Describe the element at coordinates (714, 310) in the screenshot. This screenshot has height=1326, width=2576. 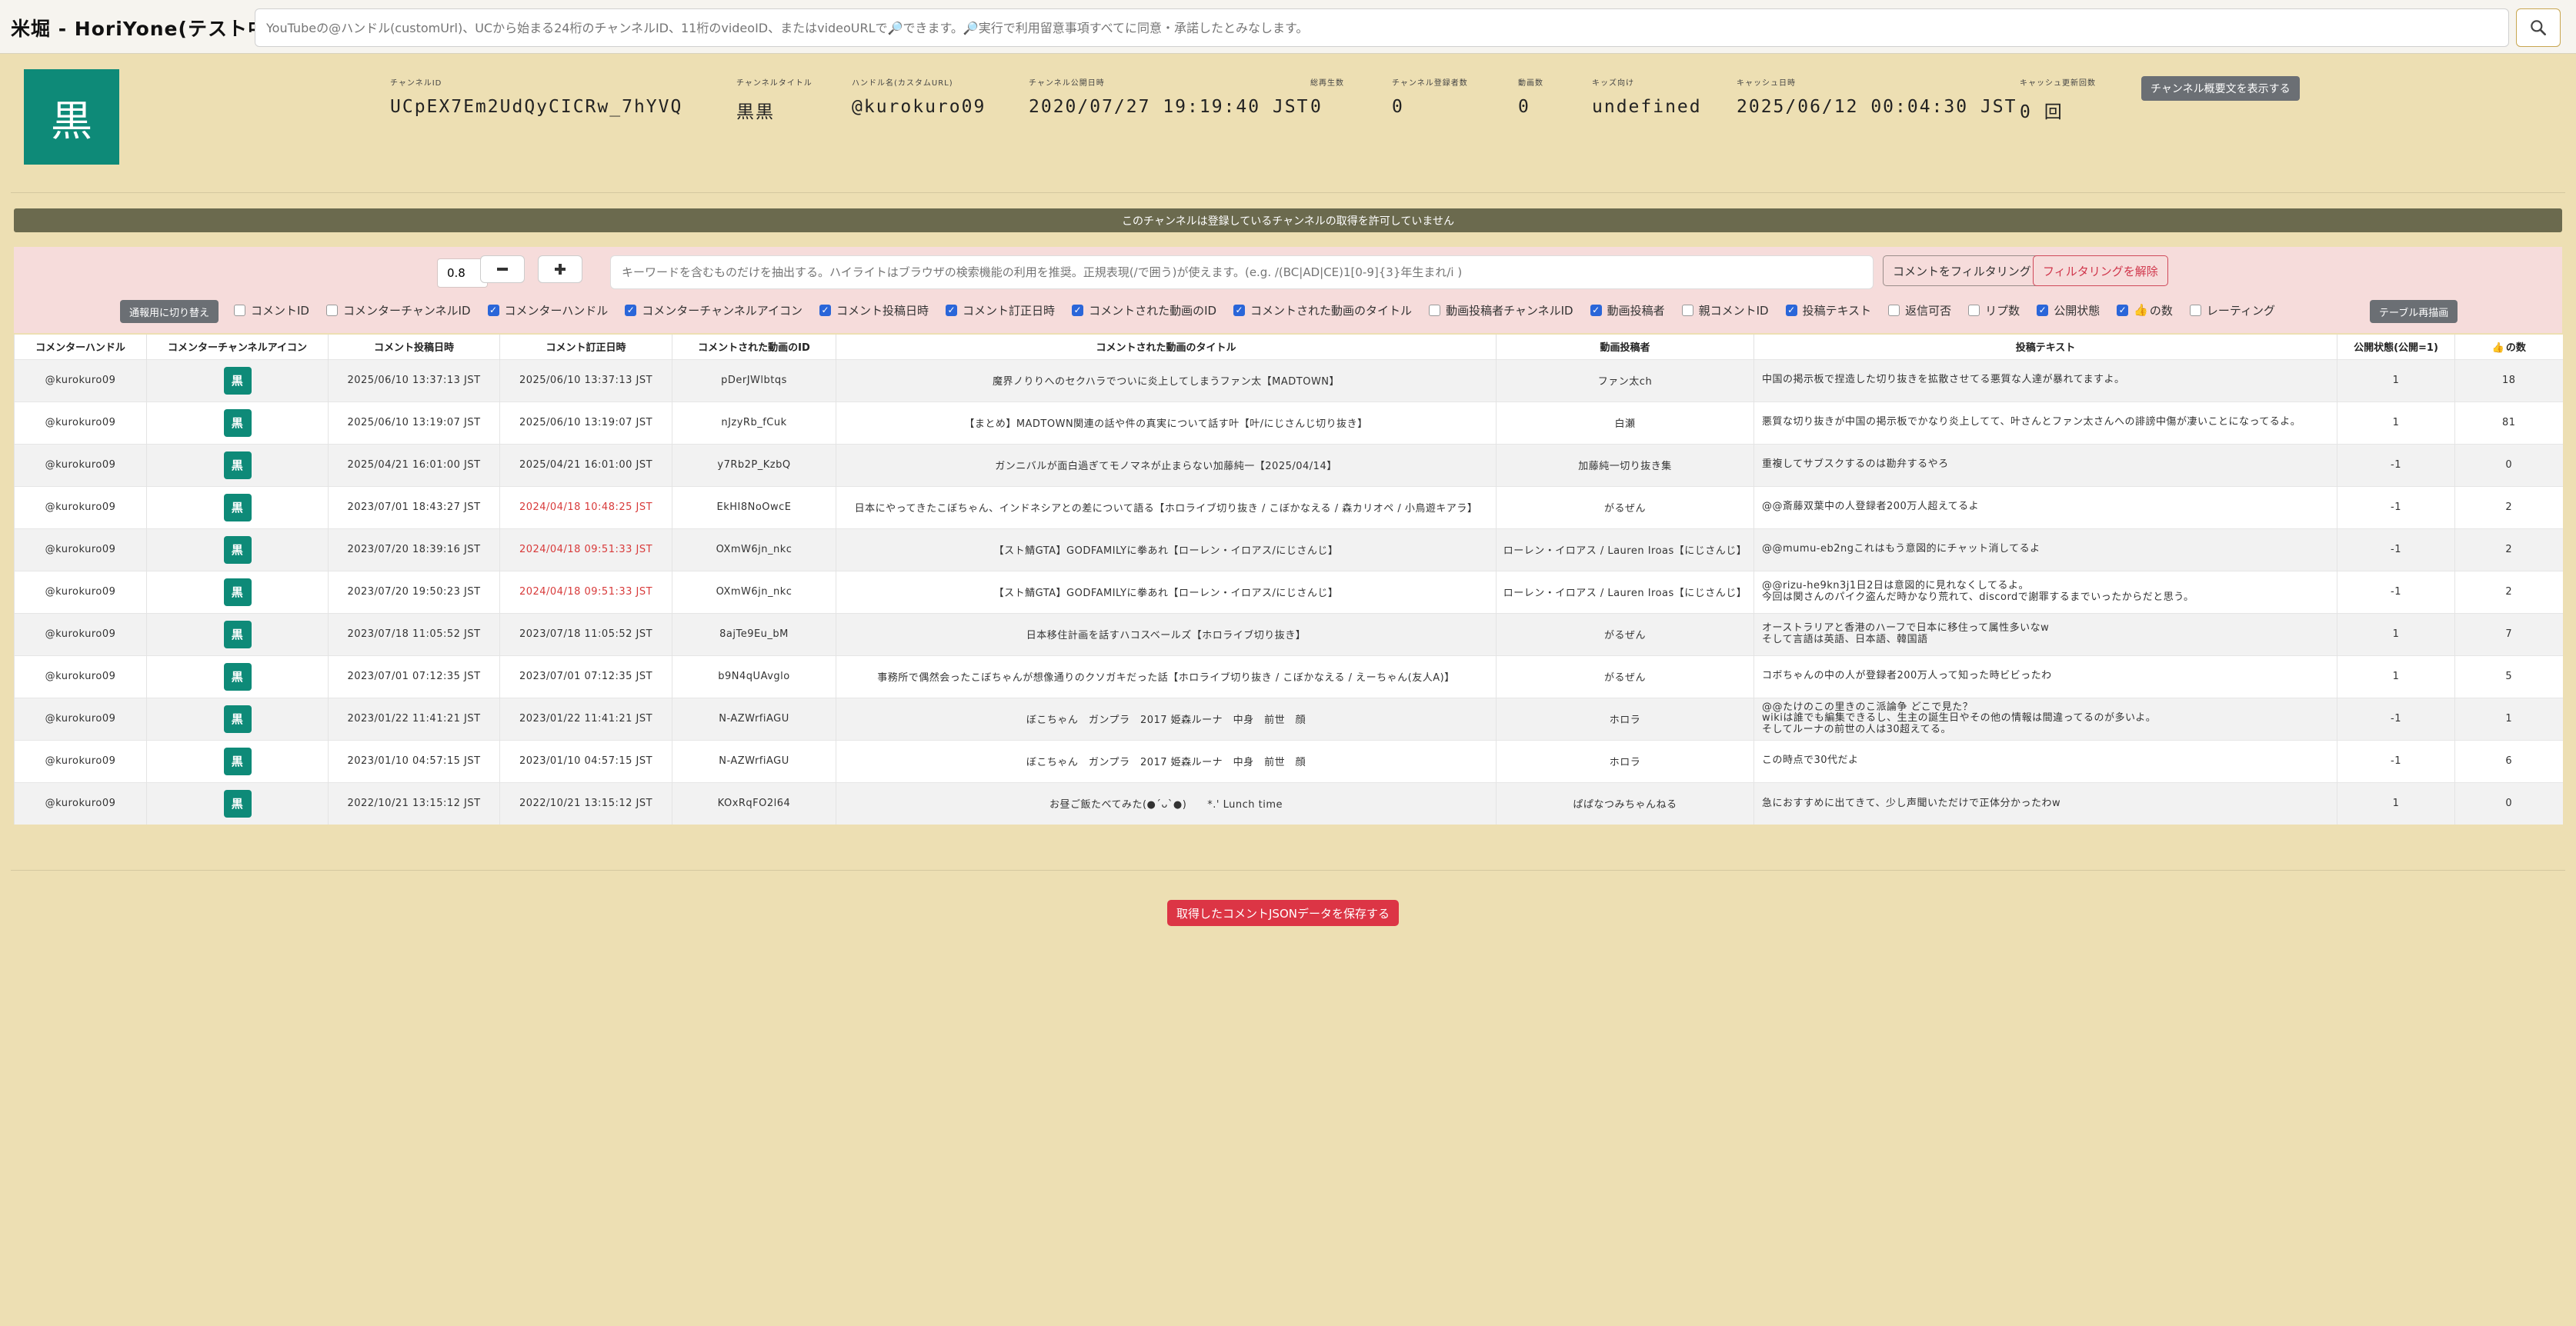
I see `column-toggle: コメンターチャンネルアイコン` at that location.